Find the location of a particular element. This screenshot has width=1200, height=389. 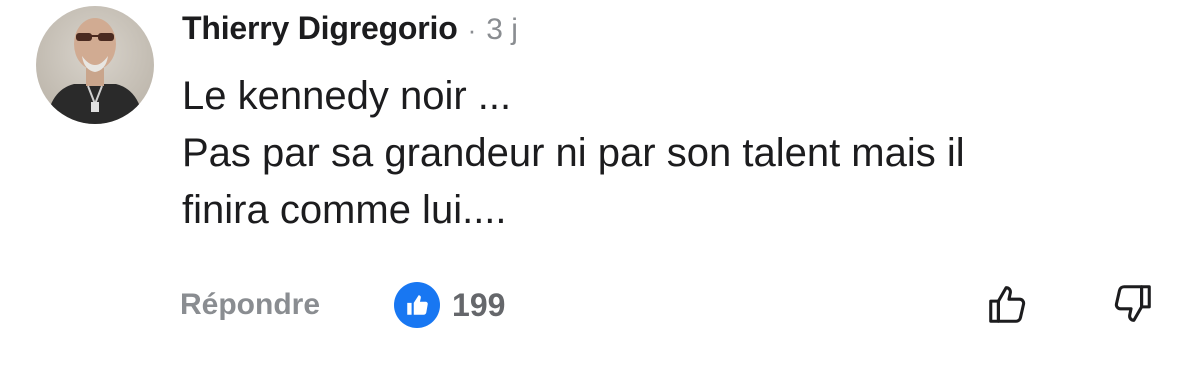

upvote-button is located at coordinates (1008, 304).